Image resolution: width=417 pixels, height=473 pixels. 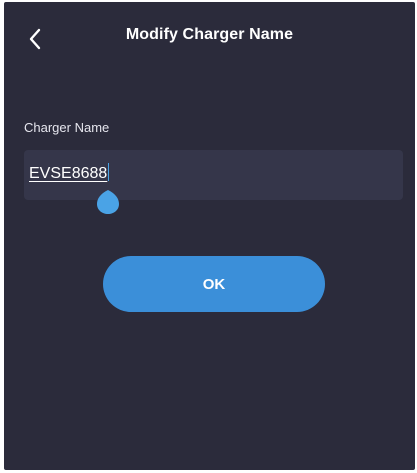 What do you see at coordinates (108, 199) in the screenshot?
I see `cursor-handle-icon` at bounding box center [108, 199].